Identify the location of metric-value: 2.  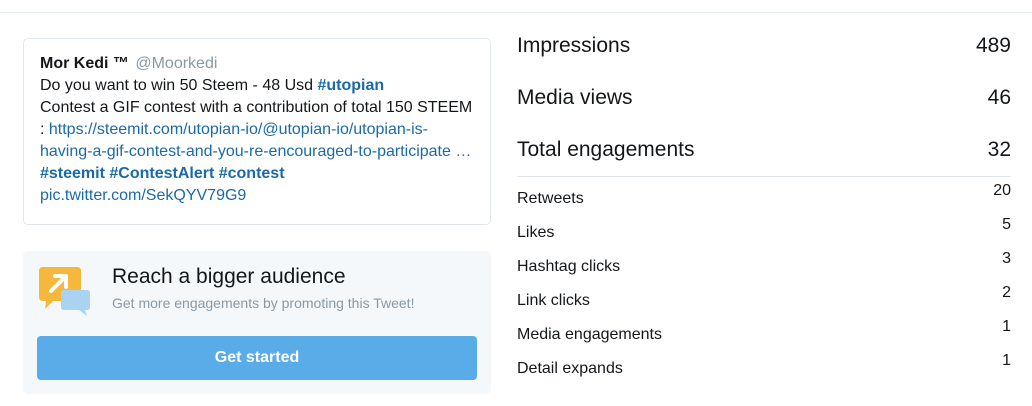
(1006, 292).